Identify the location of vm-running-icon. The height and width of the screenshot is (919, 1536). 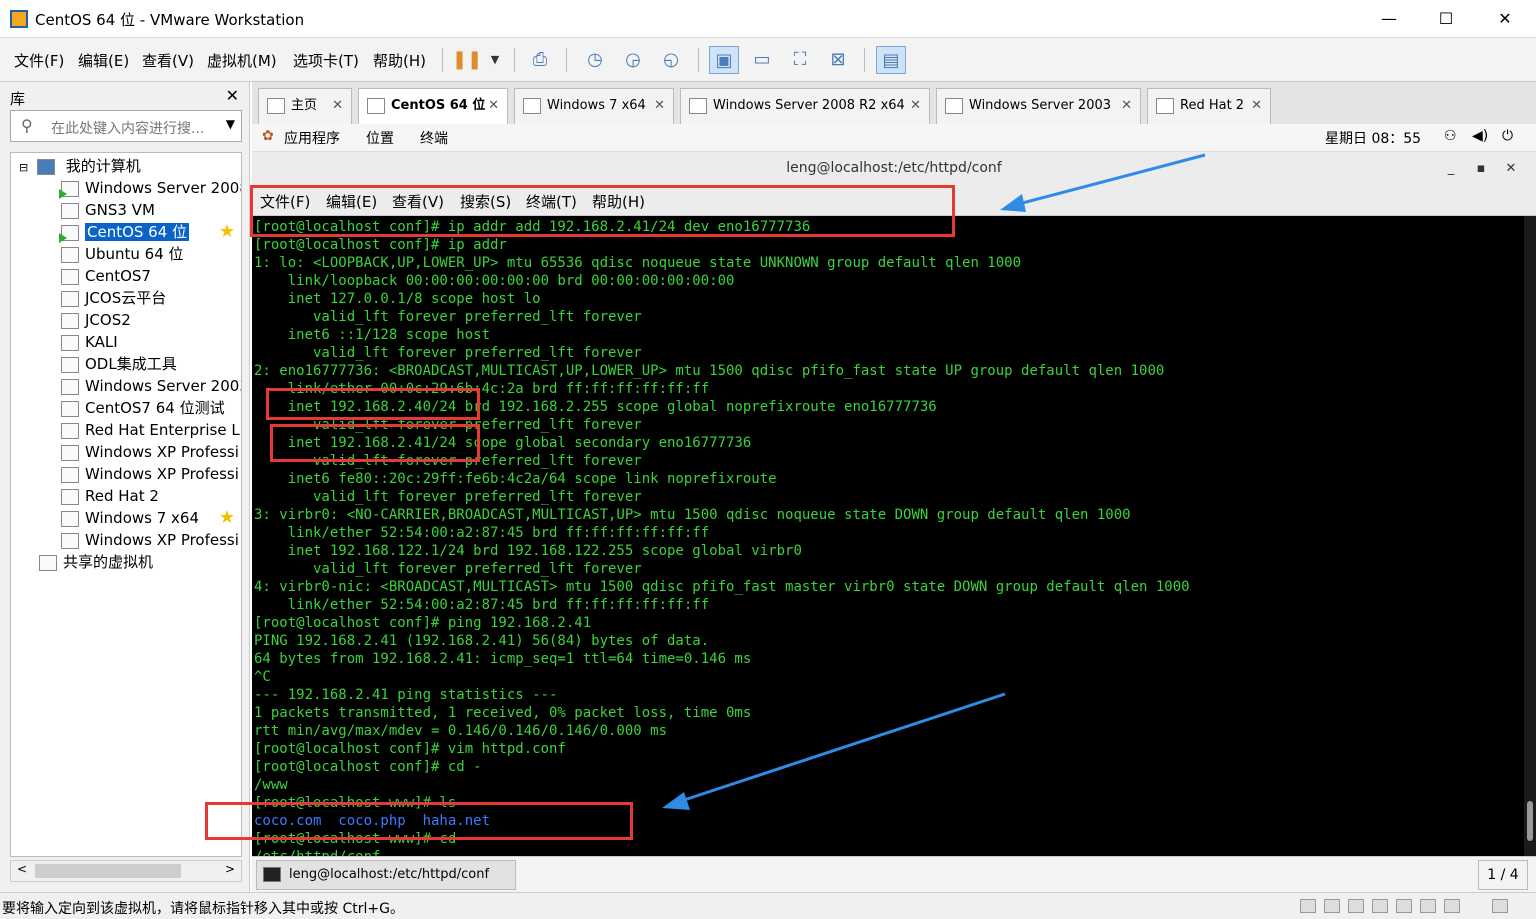
(69, 233).